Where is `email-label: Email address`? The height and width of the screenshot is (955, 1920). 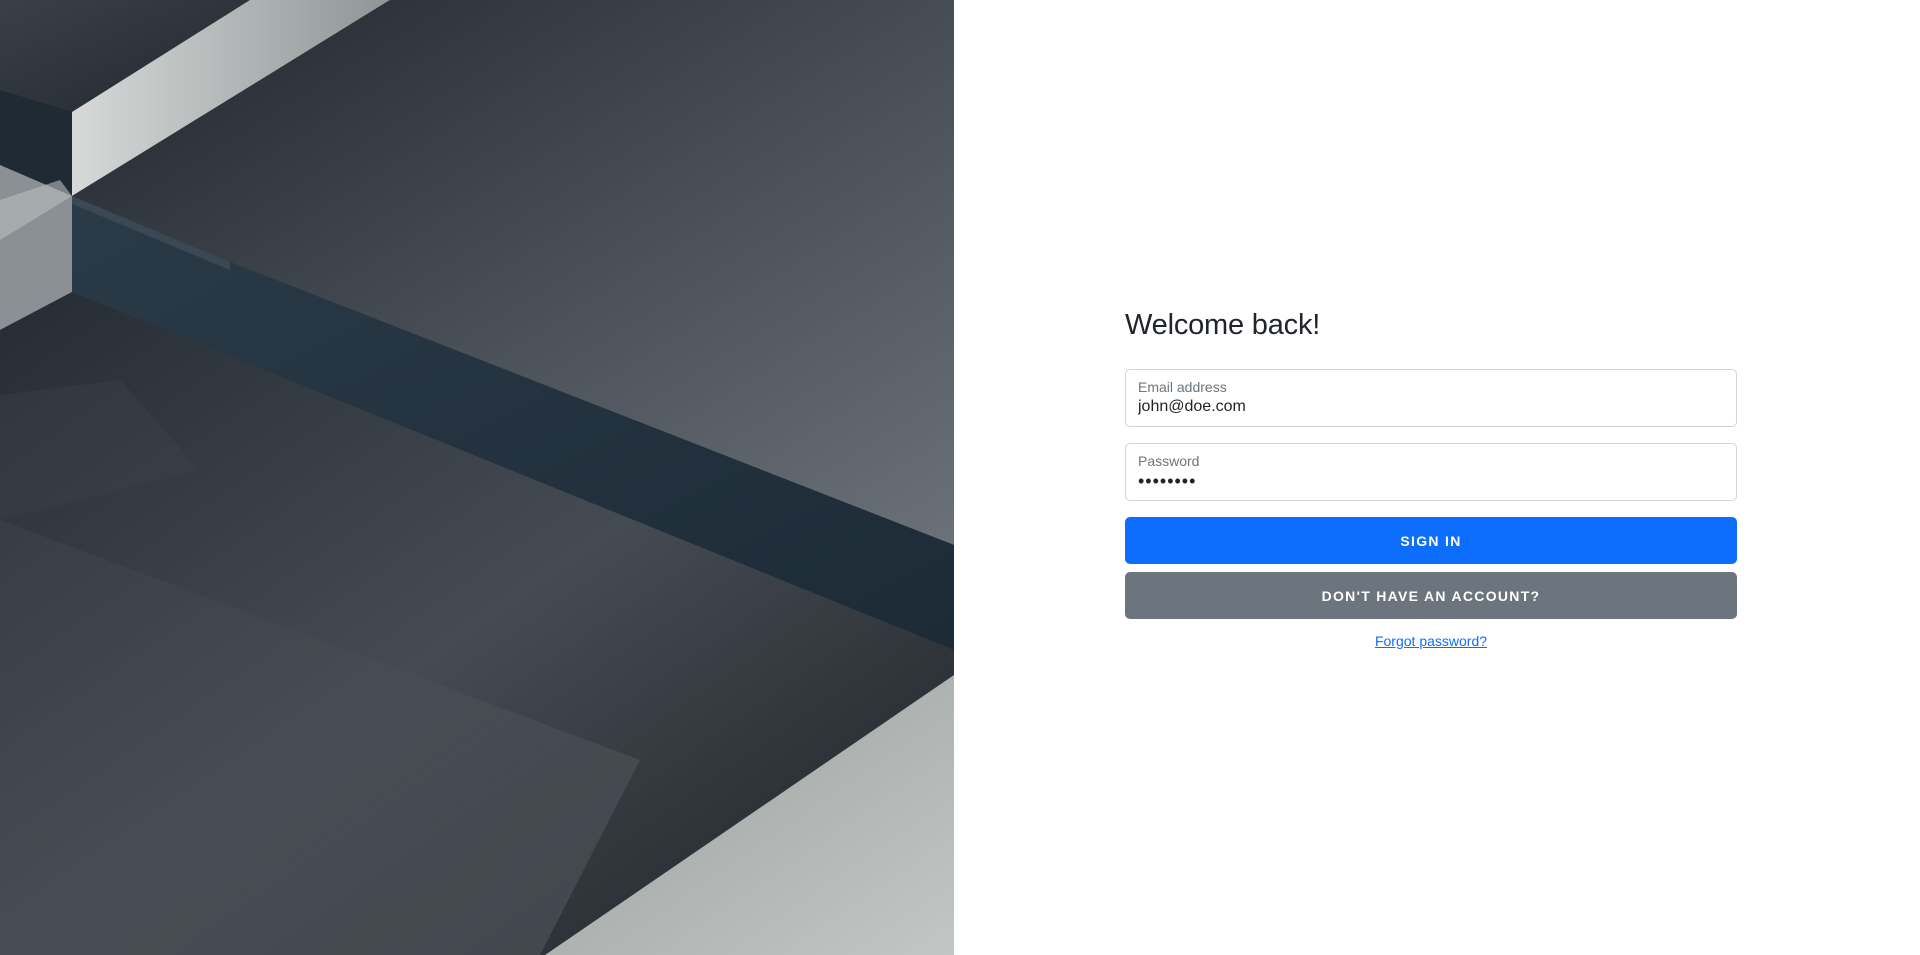 email-label: Email address is located at coordinates (1182, 387).